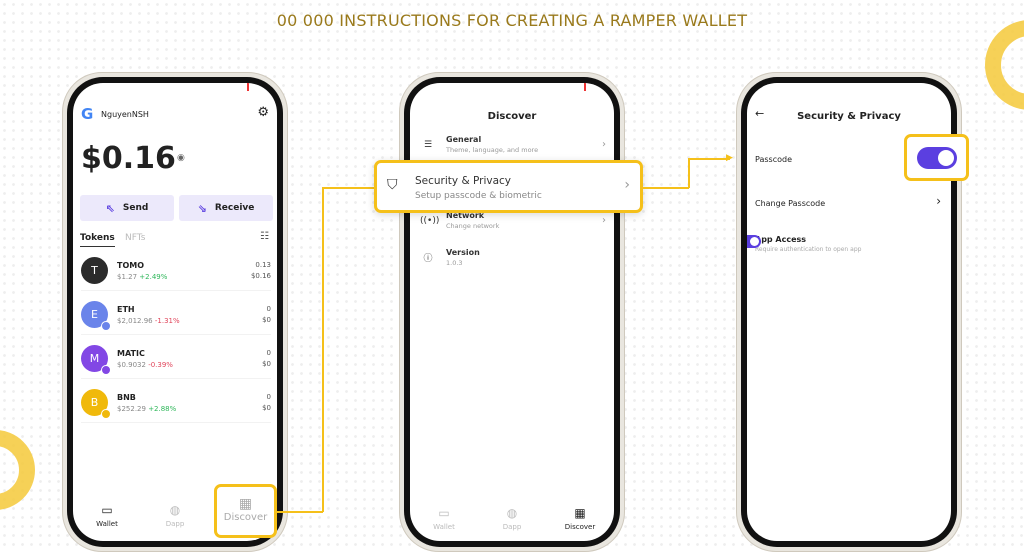 Image resolution: width=1024 pixels, height=552 pixels. What do you see at coordinates (126, 397) in the screenshot?
I see `token-symbol: BNB` at bounding box center [126, 397].